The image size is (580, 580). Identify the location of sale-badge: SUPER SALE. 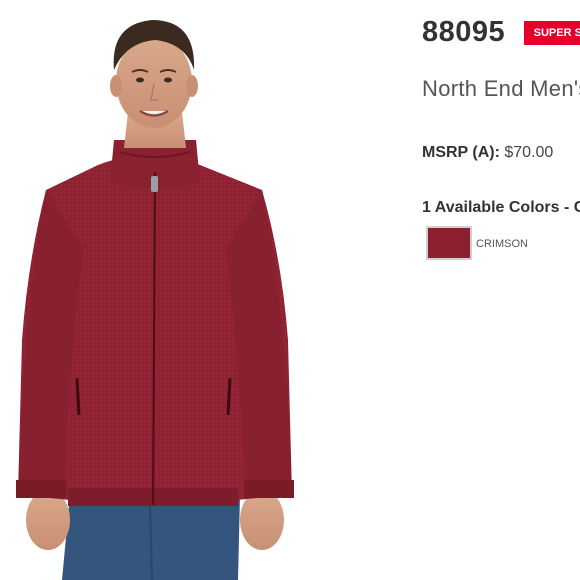
(551, 32).